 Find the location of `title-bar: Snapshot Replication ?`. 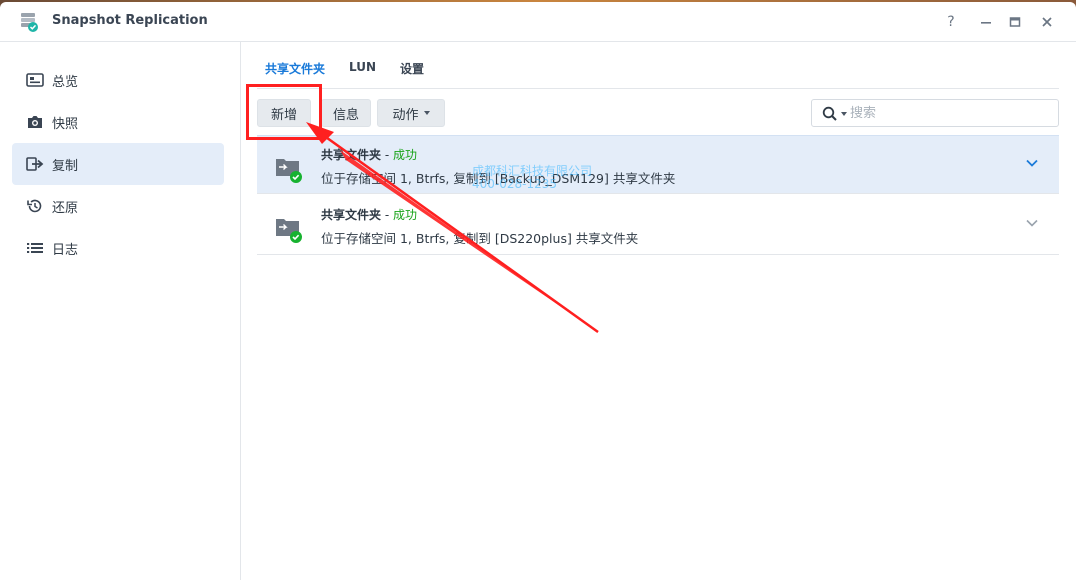

title-bar: Snapshot Replication ? is located at coordinates (538, 22).